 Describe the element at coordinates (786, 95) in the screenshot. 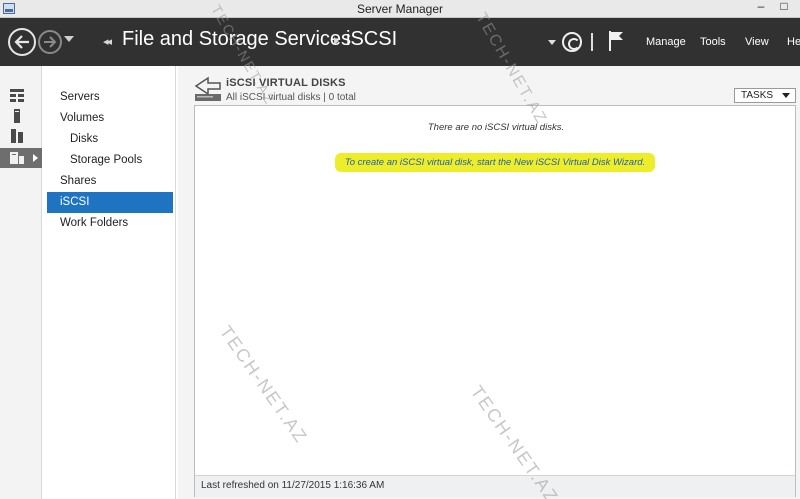

I see `chevron-down-icon` at that location.